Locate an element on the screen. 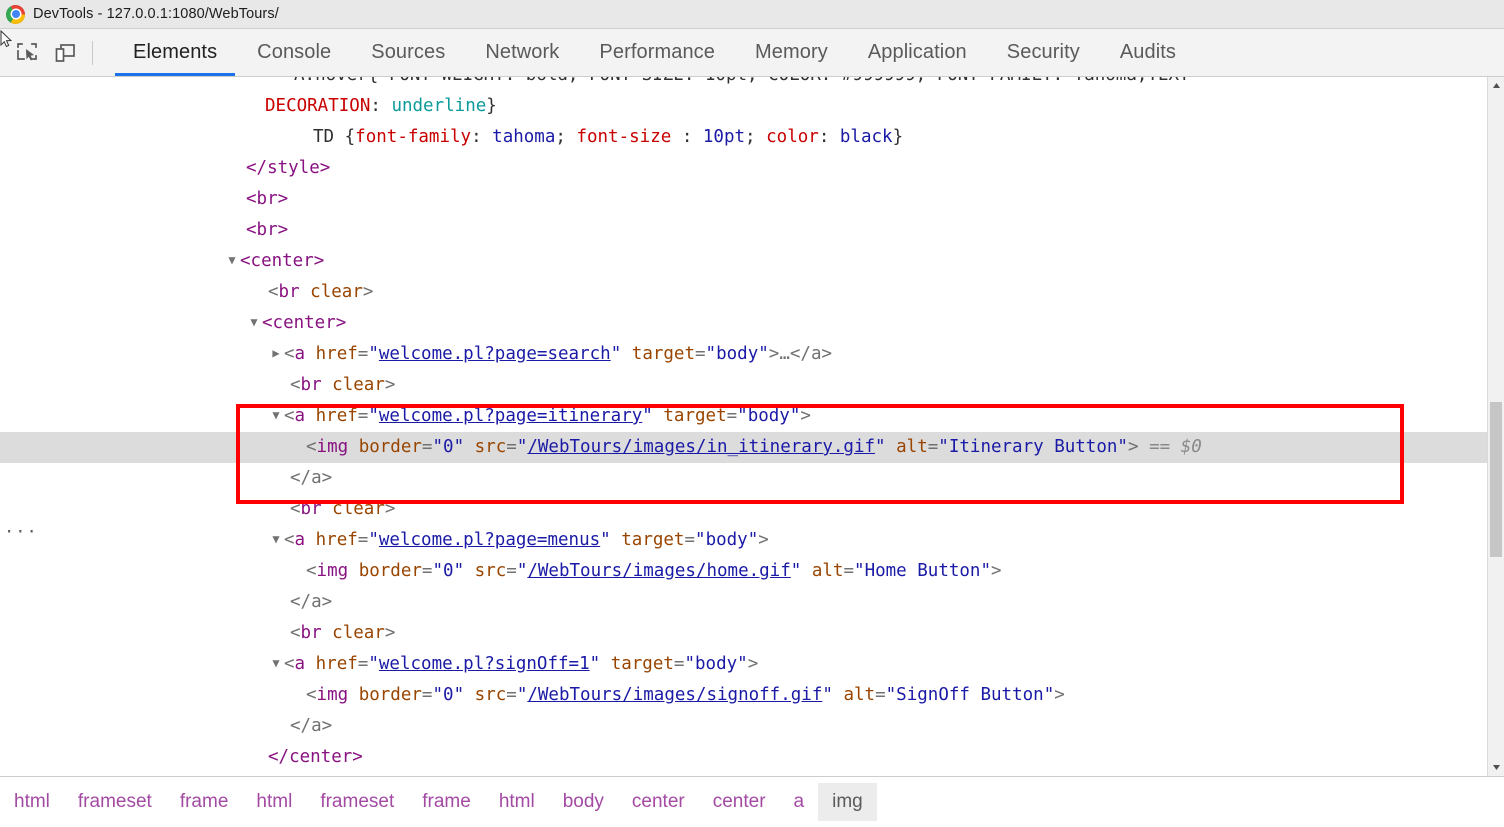 The height and width of the screenshot is (827, 1504). a-signoff-href: welcome.pl?signOff=1 is located at coordinates (484, 664).